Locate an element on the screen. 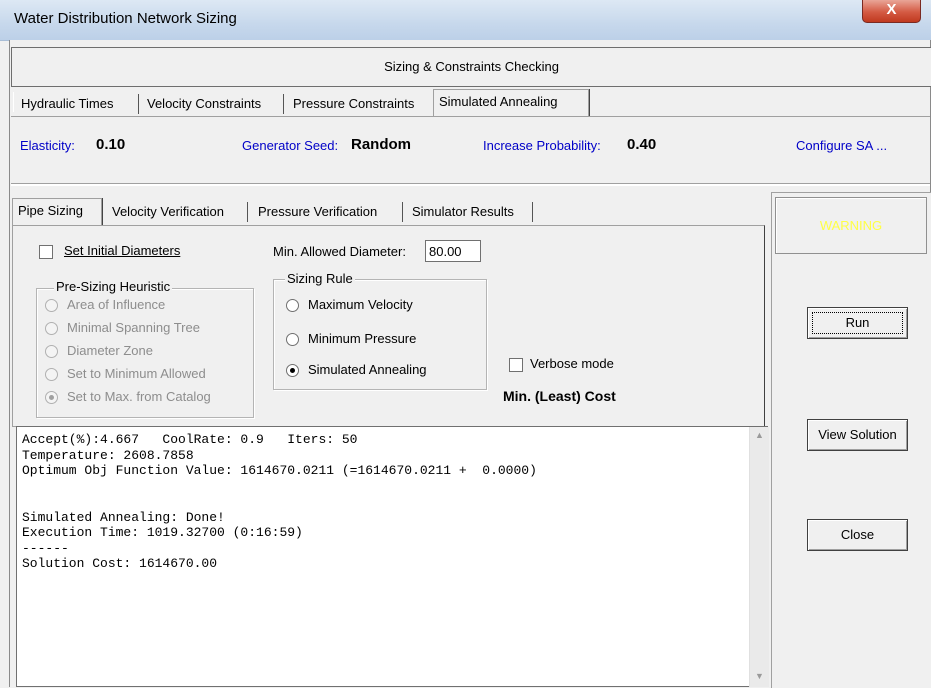 This screenshot has width=931, height=688. seed-value: Random is located at coordinates (381, 144).